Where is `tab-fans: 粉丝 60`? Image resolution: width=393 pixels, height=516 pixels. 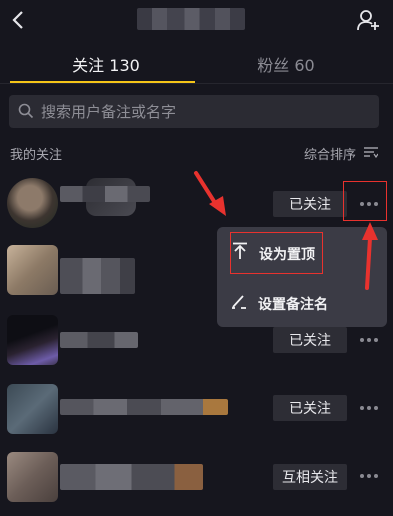 tab-fans: 粉丝 60 is located at coordinates (286, 63).